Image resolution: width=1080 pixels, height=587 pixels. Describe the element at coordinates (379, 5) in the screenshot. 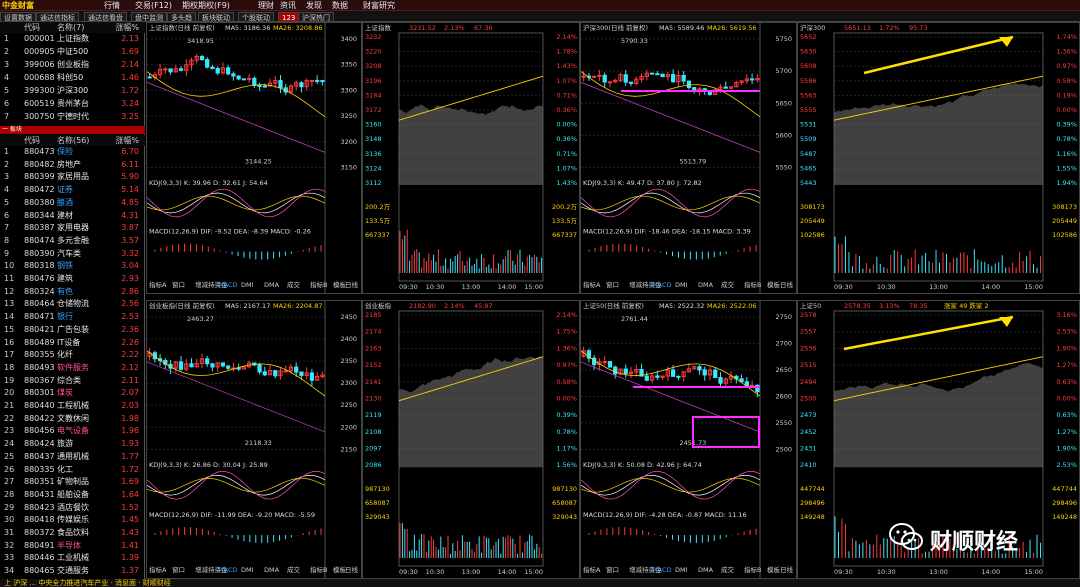

I see `menu-research: 财富研究` at that location.